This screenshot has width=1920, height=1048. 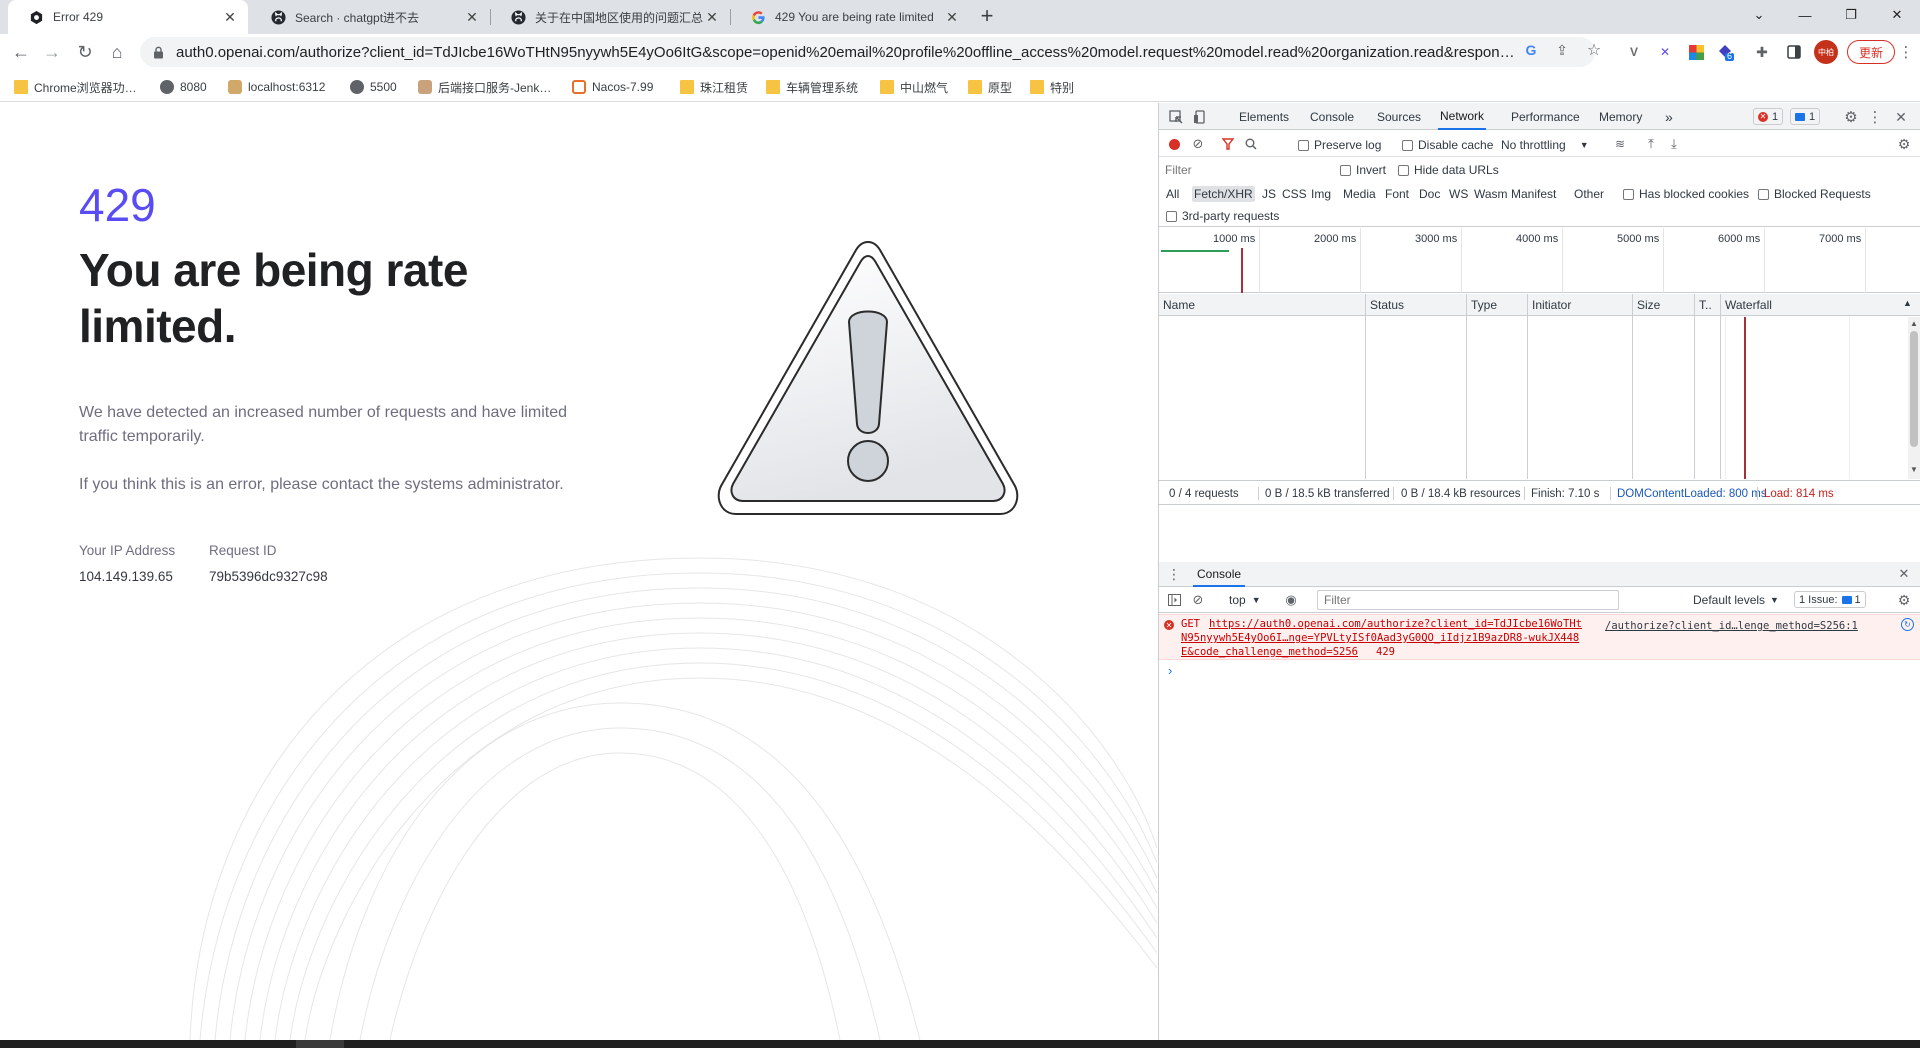 What do you see at coordinates (1620, 116) in the screenshot?
I see `tab-memory: Memory` at bounding box center [1620, 116].